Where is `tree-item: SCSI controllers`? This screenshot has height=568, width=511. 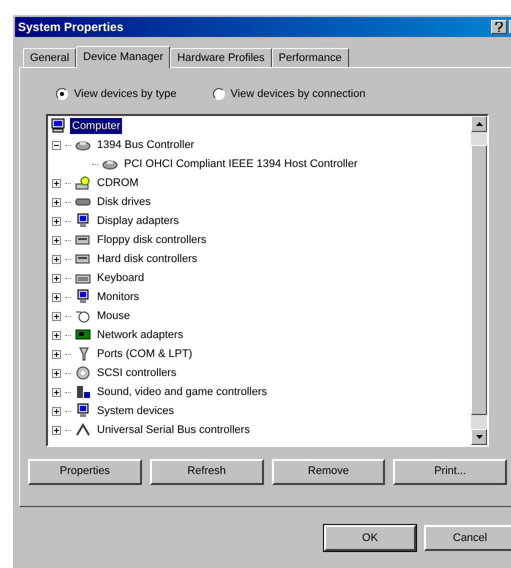 tree-item: SCSI controllers is located at coordinates (136, 373).